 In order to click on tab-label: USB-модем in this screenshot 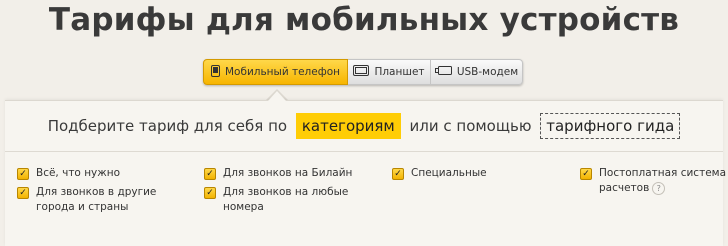, I will do `click(487, 72)`.